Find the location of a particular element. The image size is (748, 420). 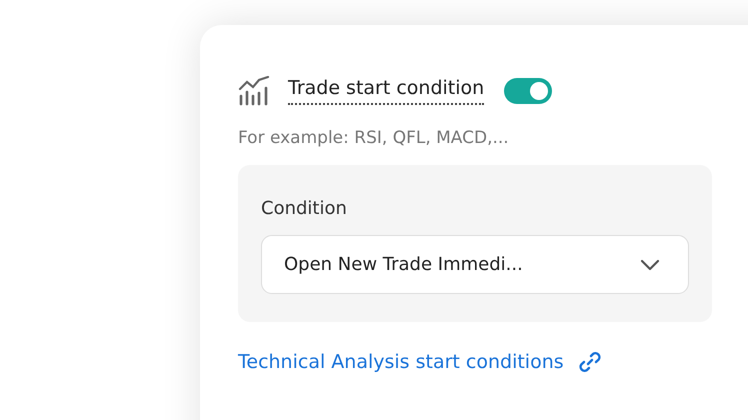

section-title: Trade start condition is located at coordinates (386, 91).